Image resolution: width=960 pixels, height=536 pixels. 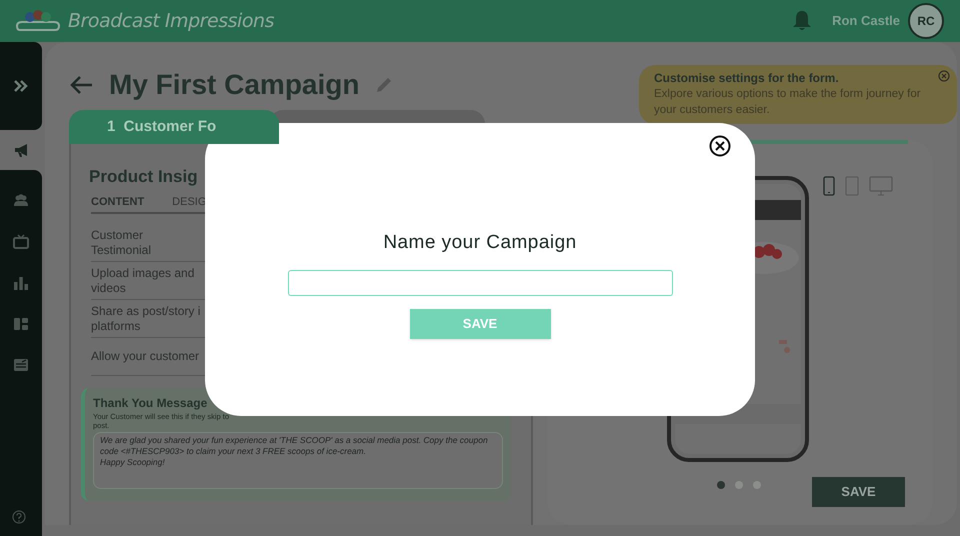 I want to click on step-tab: 1 Customer Fo, so click(x=174, y=127).